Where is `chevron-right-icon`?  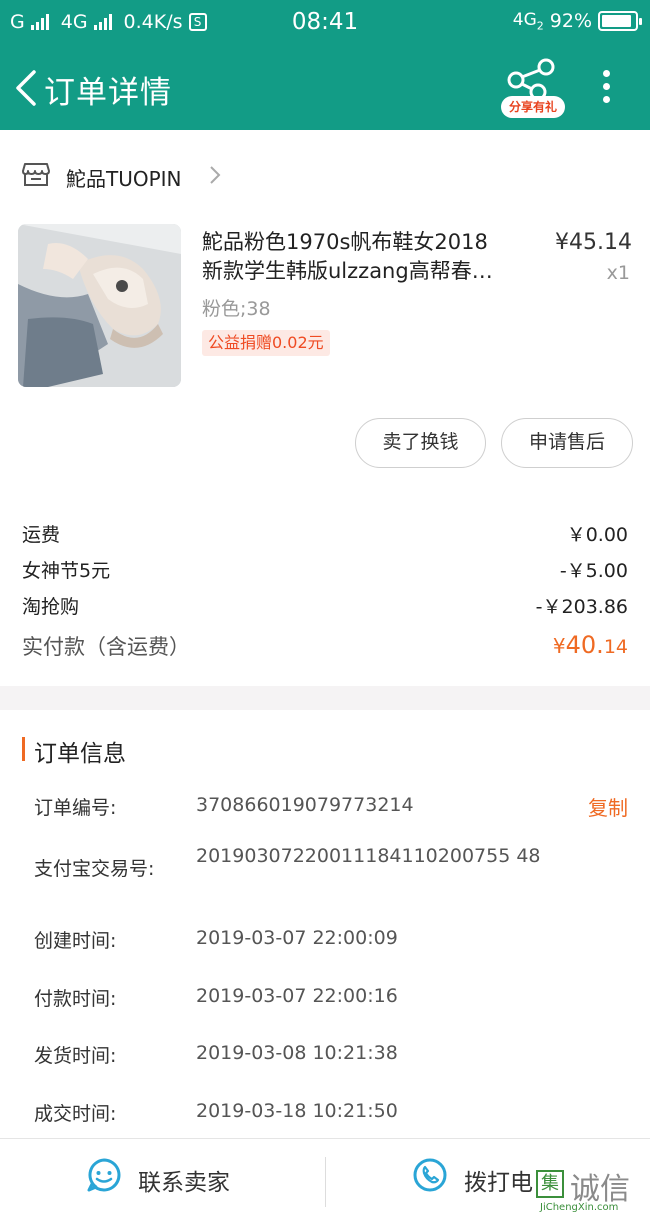 chevron-right-icon is located at coordinates (215, 175).